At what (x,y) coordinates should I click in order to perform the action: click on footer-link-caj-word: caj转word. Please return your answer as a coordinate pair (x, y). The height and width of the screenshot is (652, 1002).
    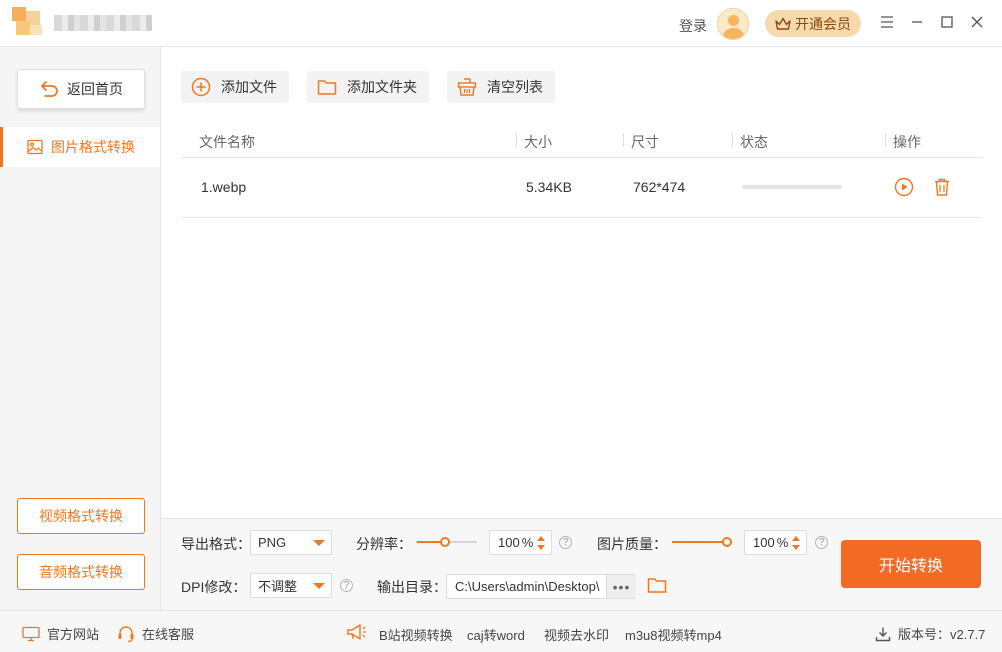
    Looking at the image, I should click on (496, 634).